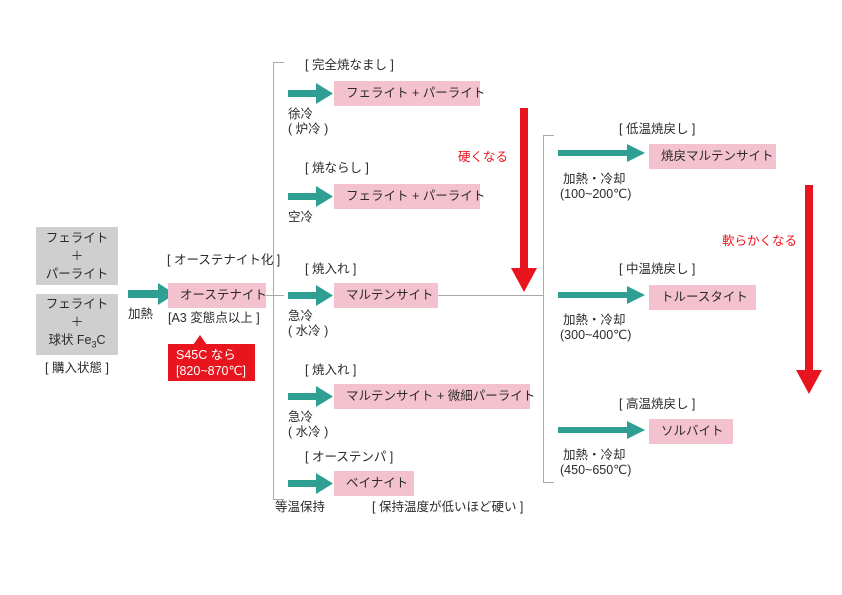 The image size is (842, 595). I want to click on callout-line-2: [820~870℃], so click(211, 371).